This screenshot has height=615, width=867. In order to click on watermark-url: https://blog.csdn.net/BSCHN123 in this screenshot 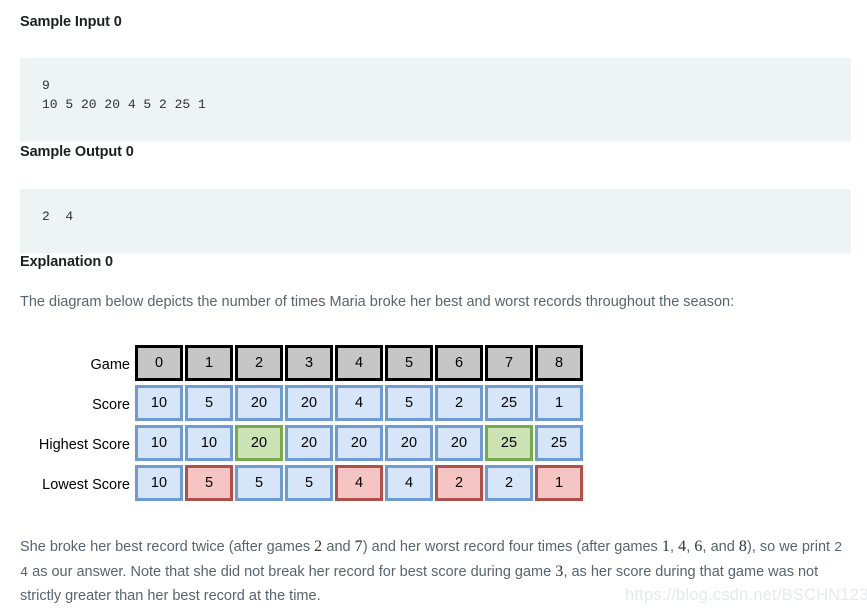, I will do `click(746, 595)`.